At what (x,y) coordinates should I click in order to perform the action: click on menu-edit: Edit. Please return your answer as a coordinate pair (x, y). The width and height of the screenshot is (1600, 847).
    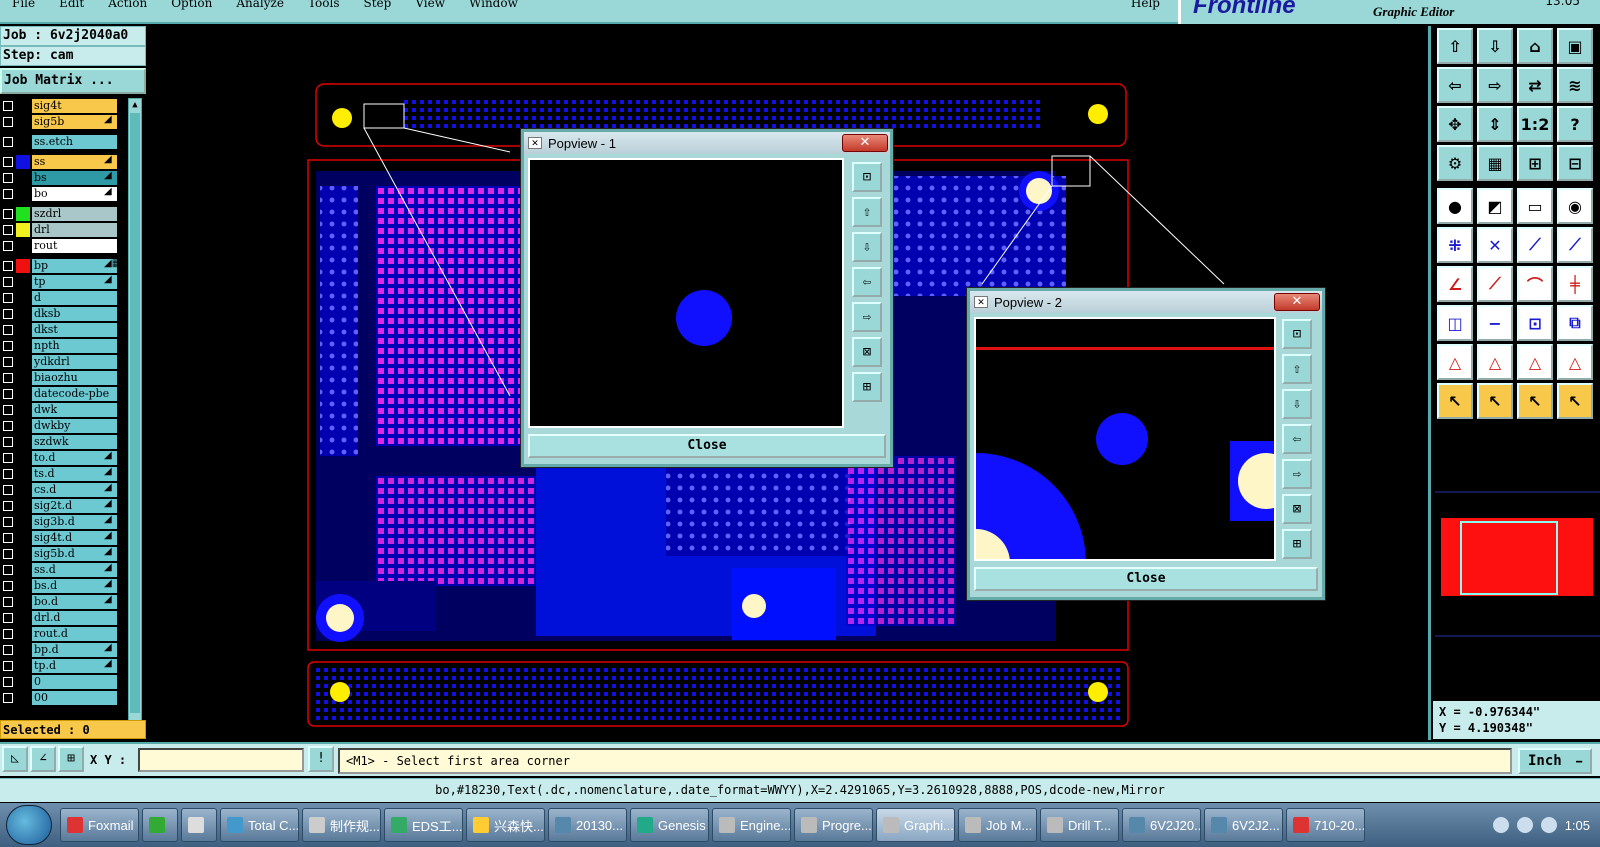
    Looking at the image, I should click on (71, 4).